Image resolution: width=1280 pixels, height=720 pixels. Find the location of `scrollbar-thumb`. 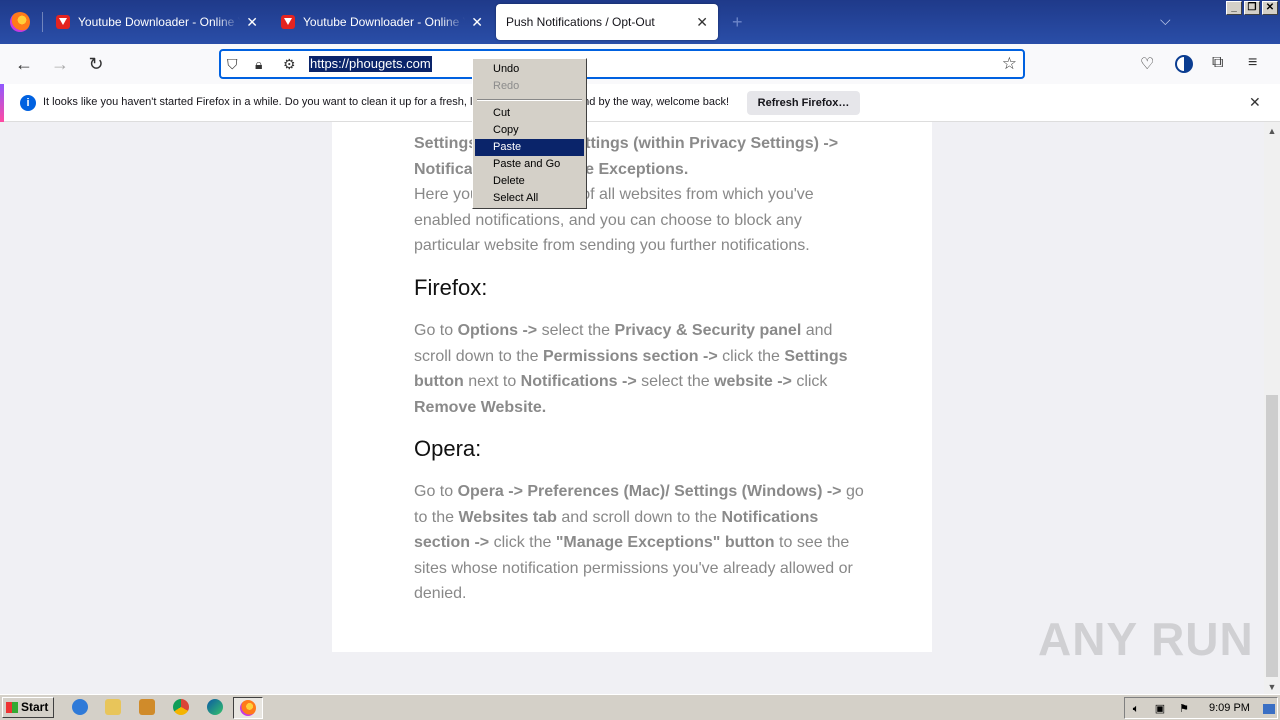

scrollbar-thumb is located at coordinates (1272, 536).